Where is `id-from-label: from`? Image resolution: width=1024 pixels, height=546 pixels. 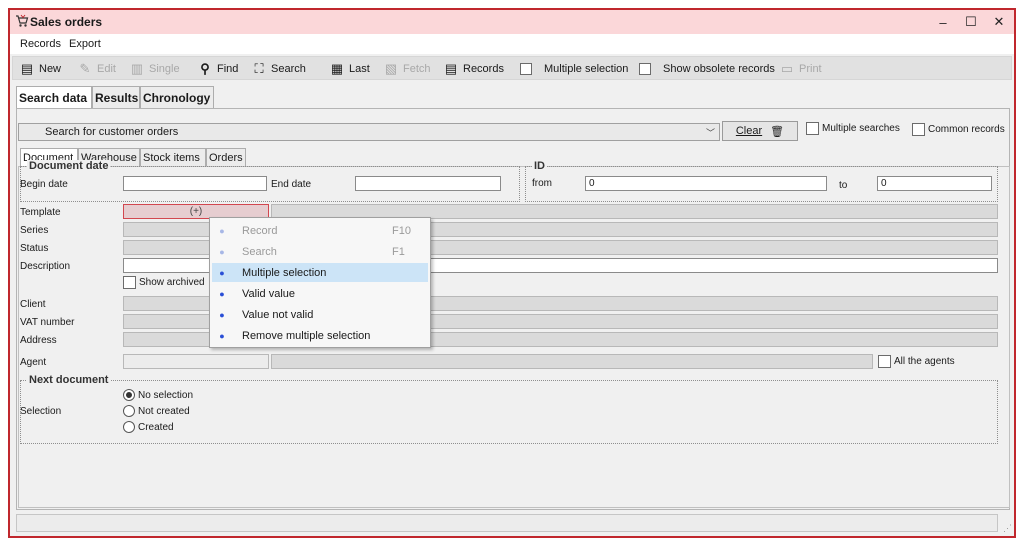 id-from-label: from is located at coordinates (542, 183).